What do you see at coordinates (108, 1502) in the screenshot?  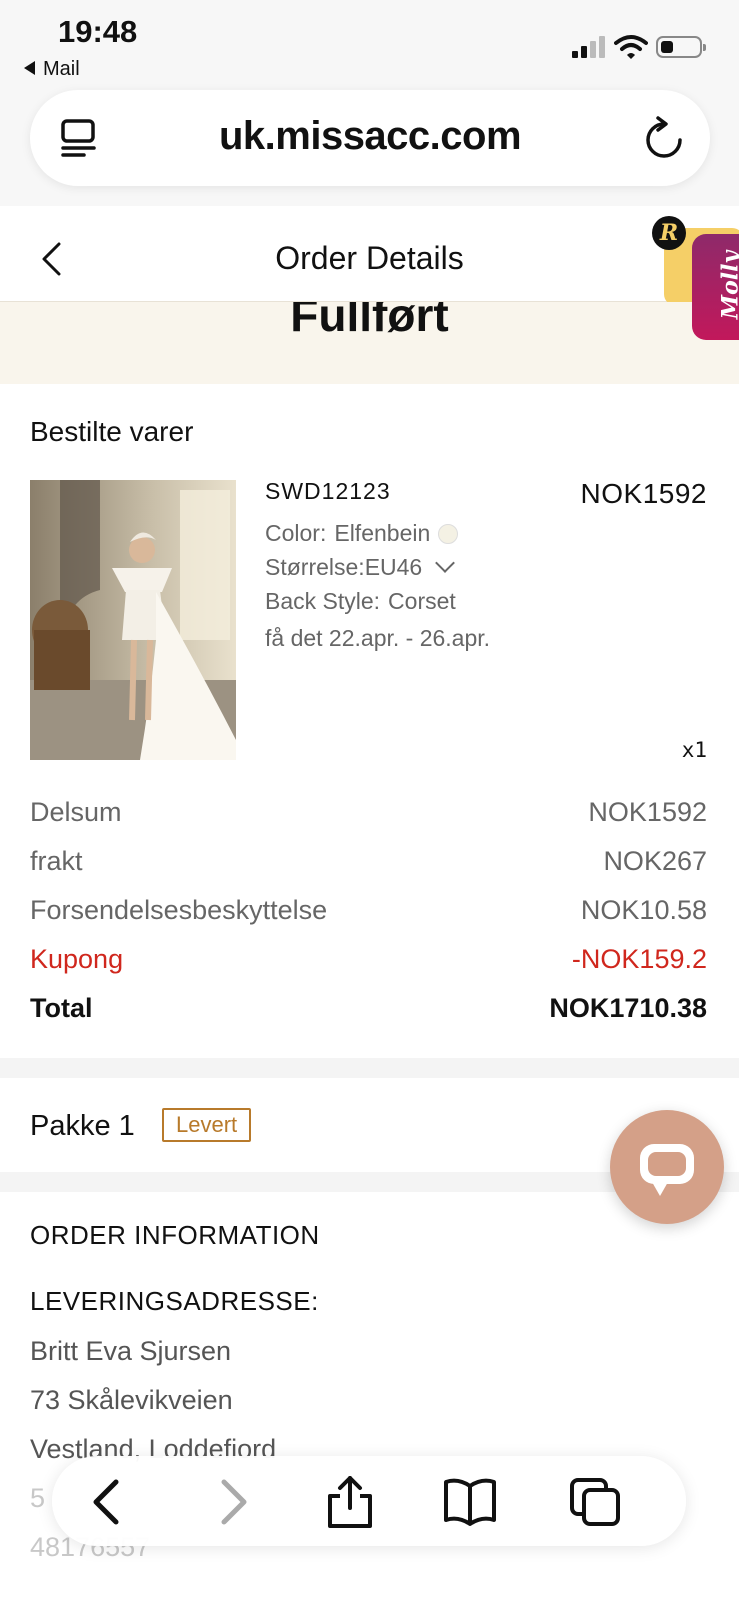 I see `back-icon` at bounding box center [108, 1502].